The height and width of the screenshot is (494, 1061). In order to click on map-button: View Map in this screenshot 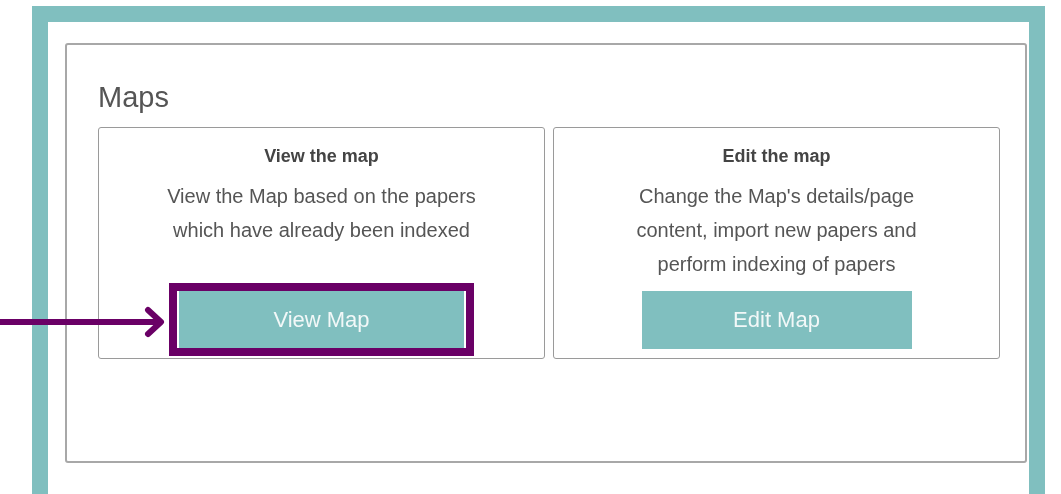, I will do `click(321, 320)`.